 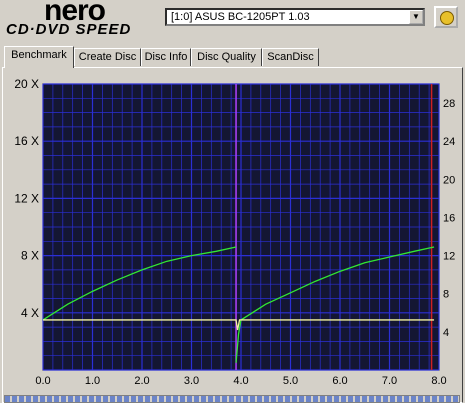 I want to click on y-right-tick-label: 16, so click(x=449, y=218).